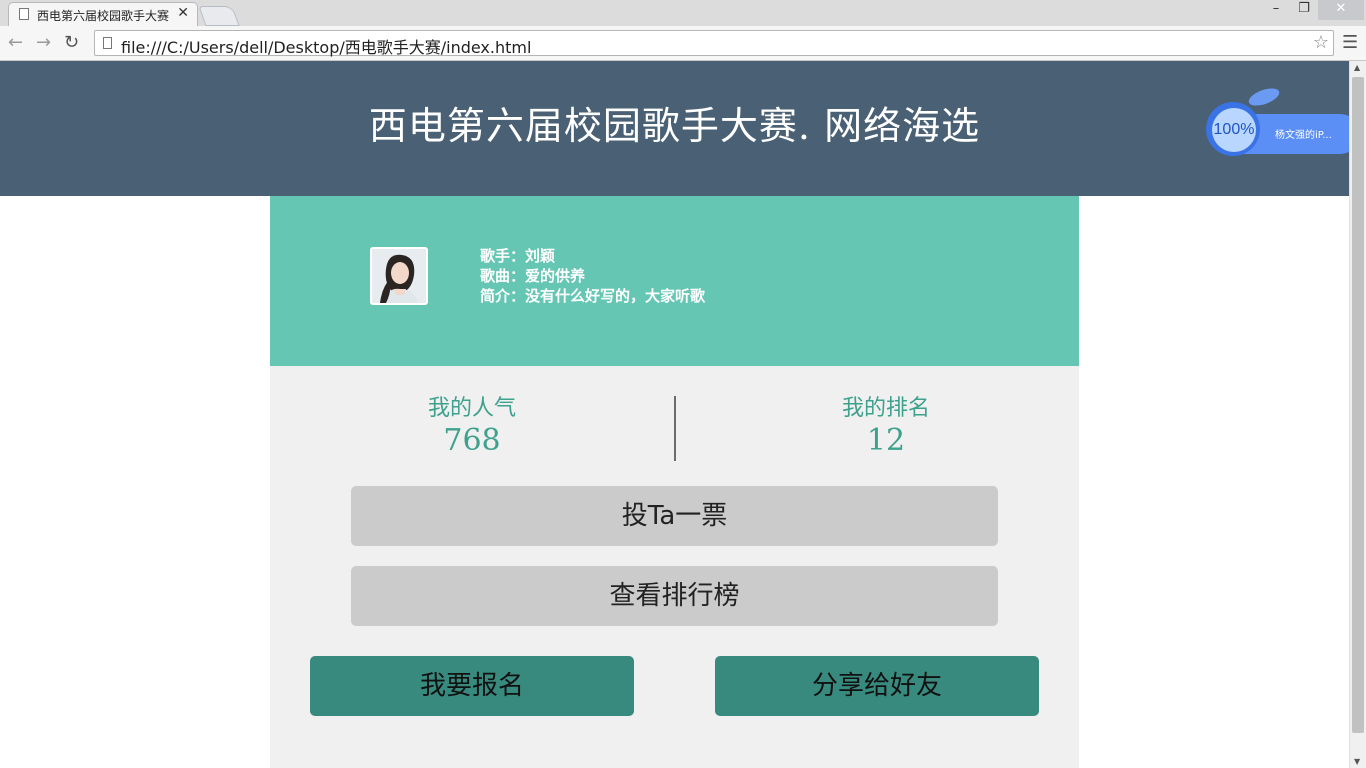 The height and width of the screenshot is (768, 1366). What do you see at coordinates (592, 276) in the screenshot?
I see `singer-info: 歌手：刘颖 歌曲：爱的供养 简介：没有什么好写的，大家听歌` at bounding box center [592, 276].